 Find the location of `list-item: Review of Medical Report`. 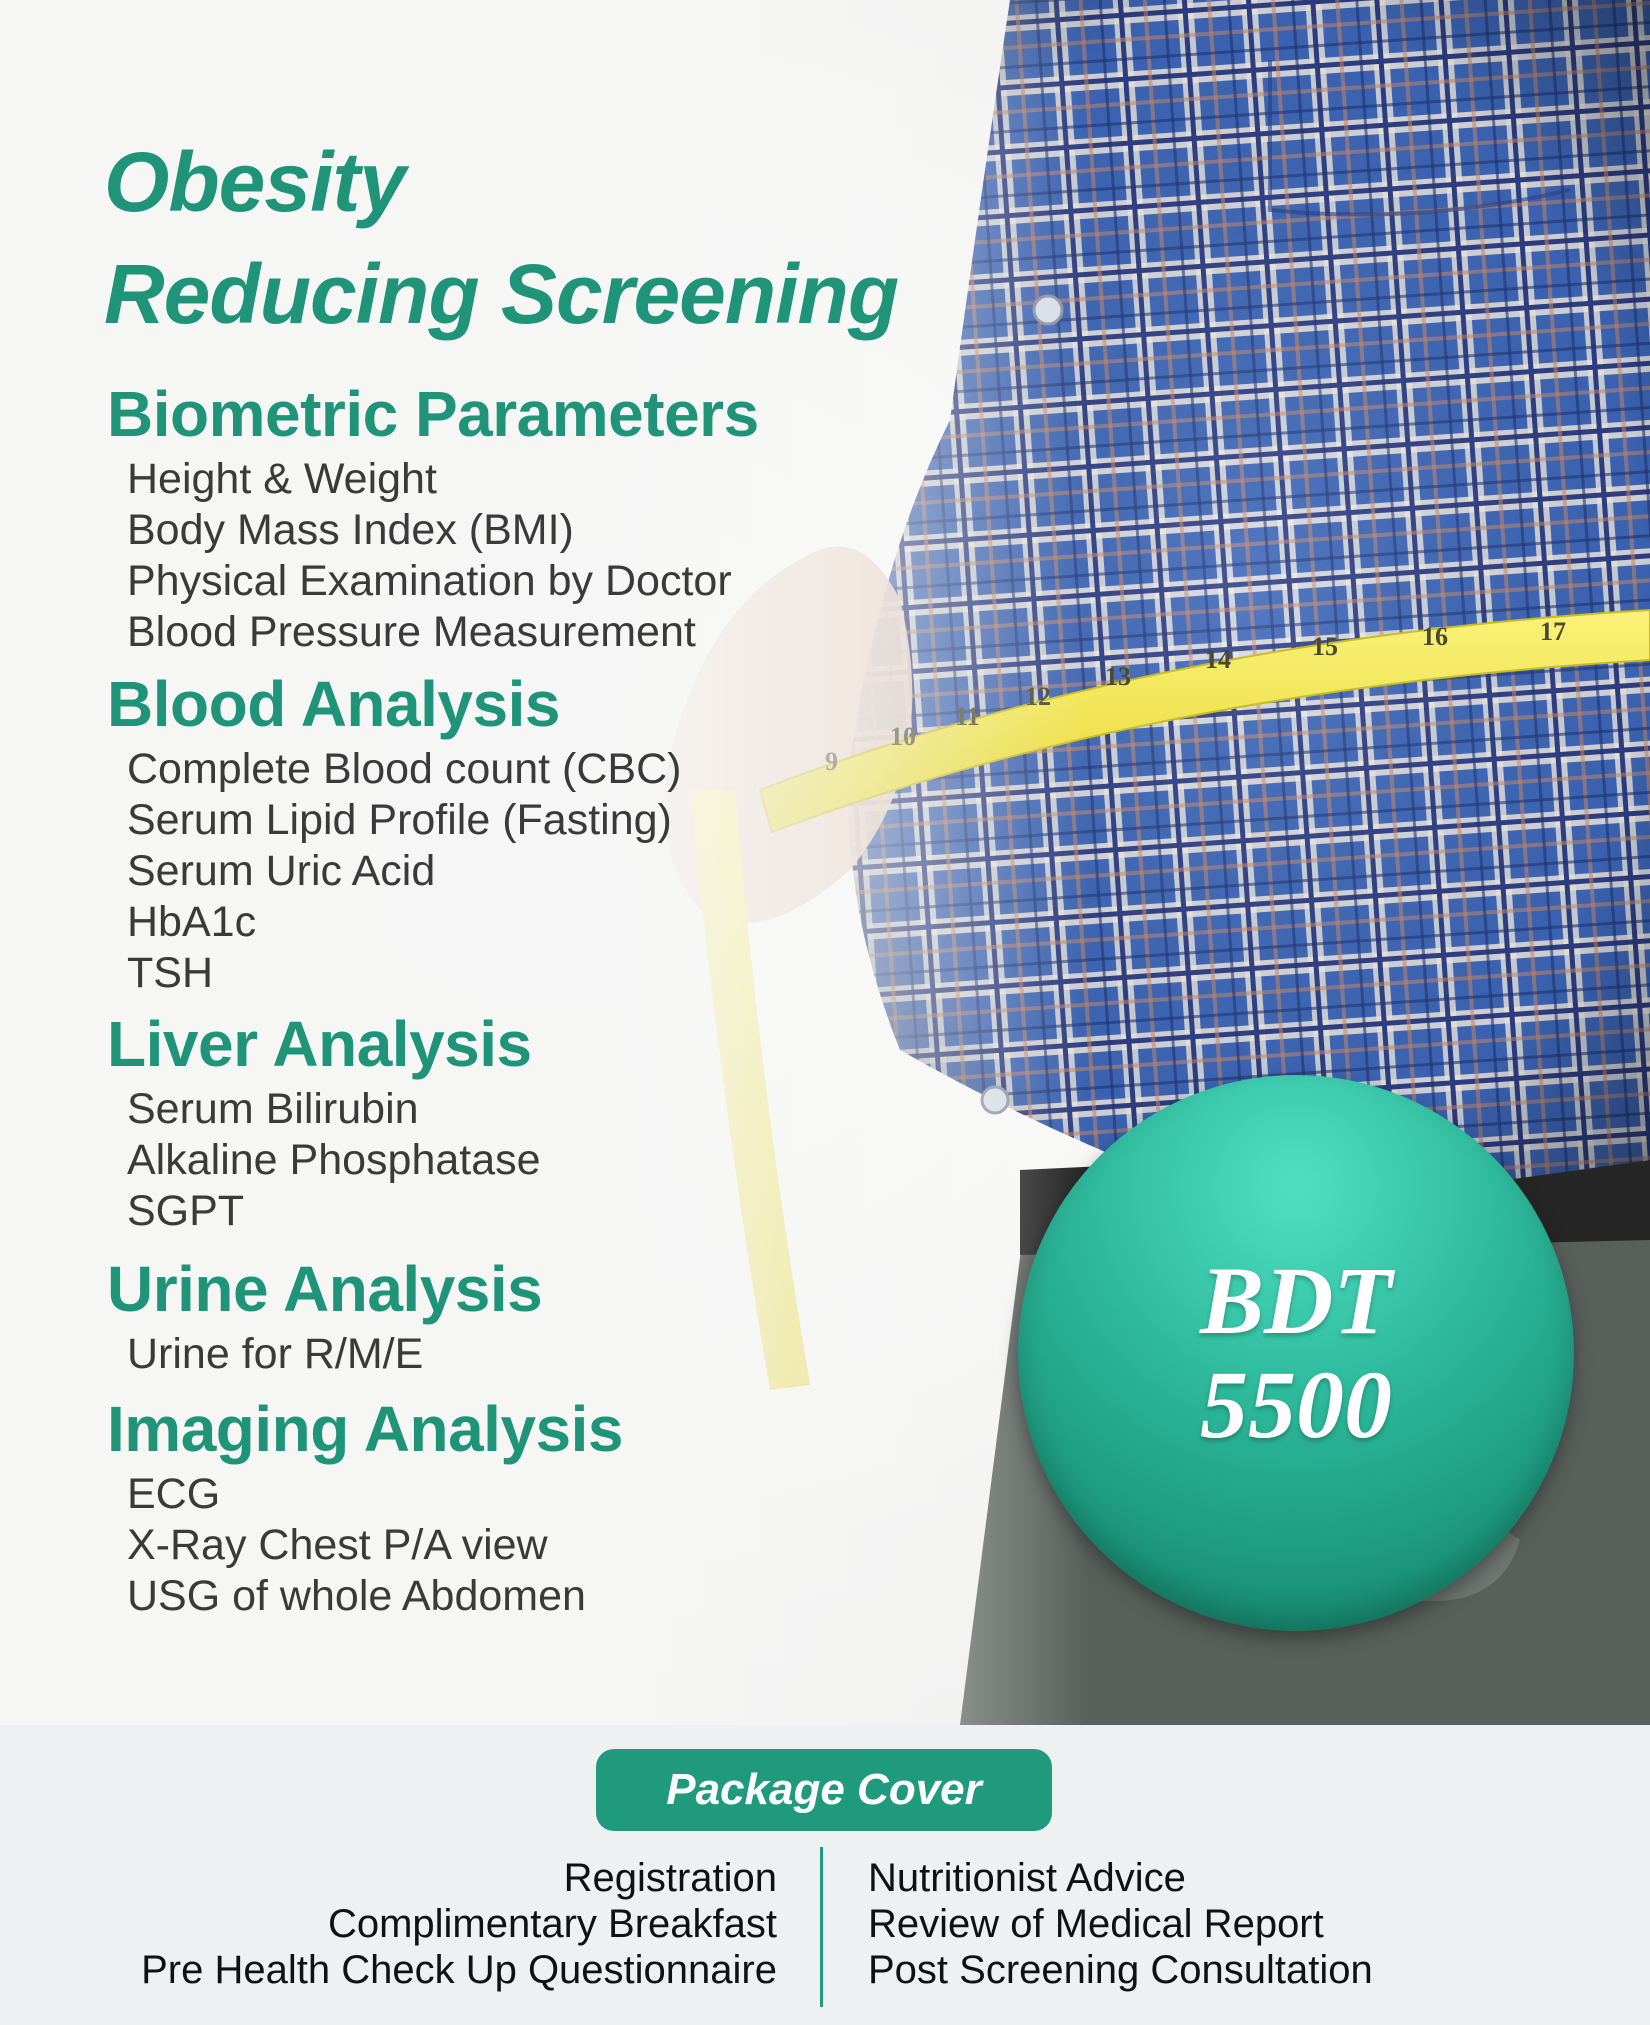

list-item: Review of Medical Report is located at coordinates (1096, 1924).